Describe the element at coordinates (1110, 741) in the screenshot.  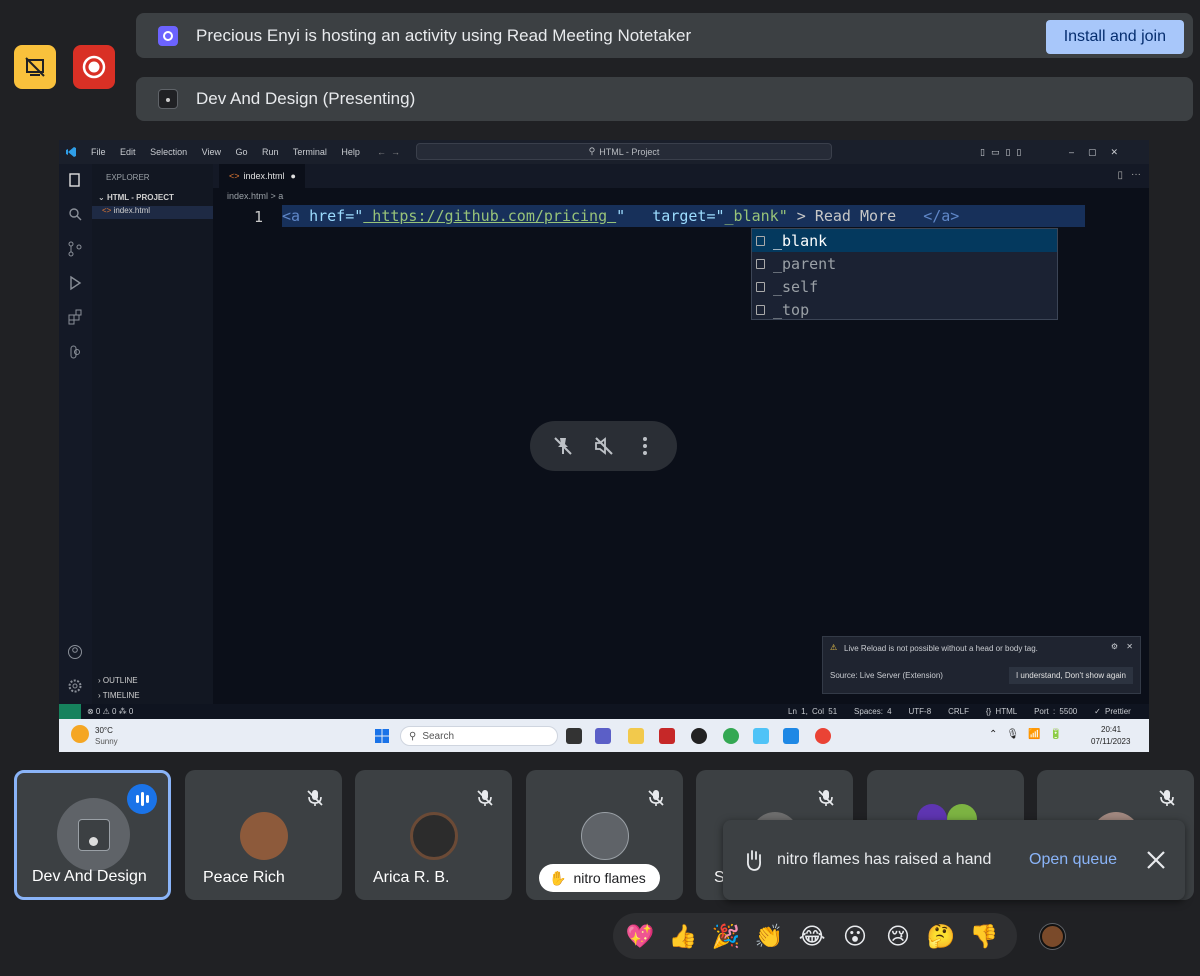
I see `clock-date: 07/11/2023` at that location.